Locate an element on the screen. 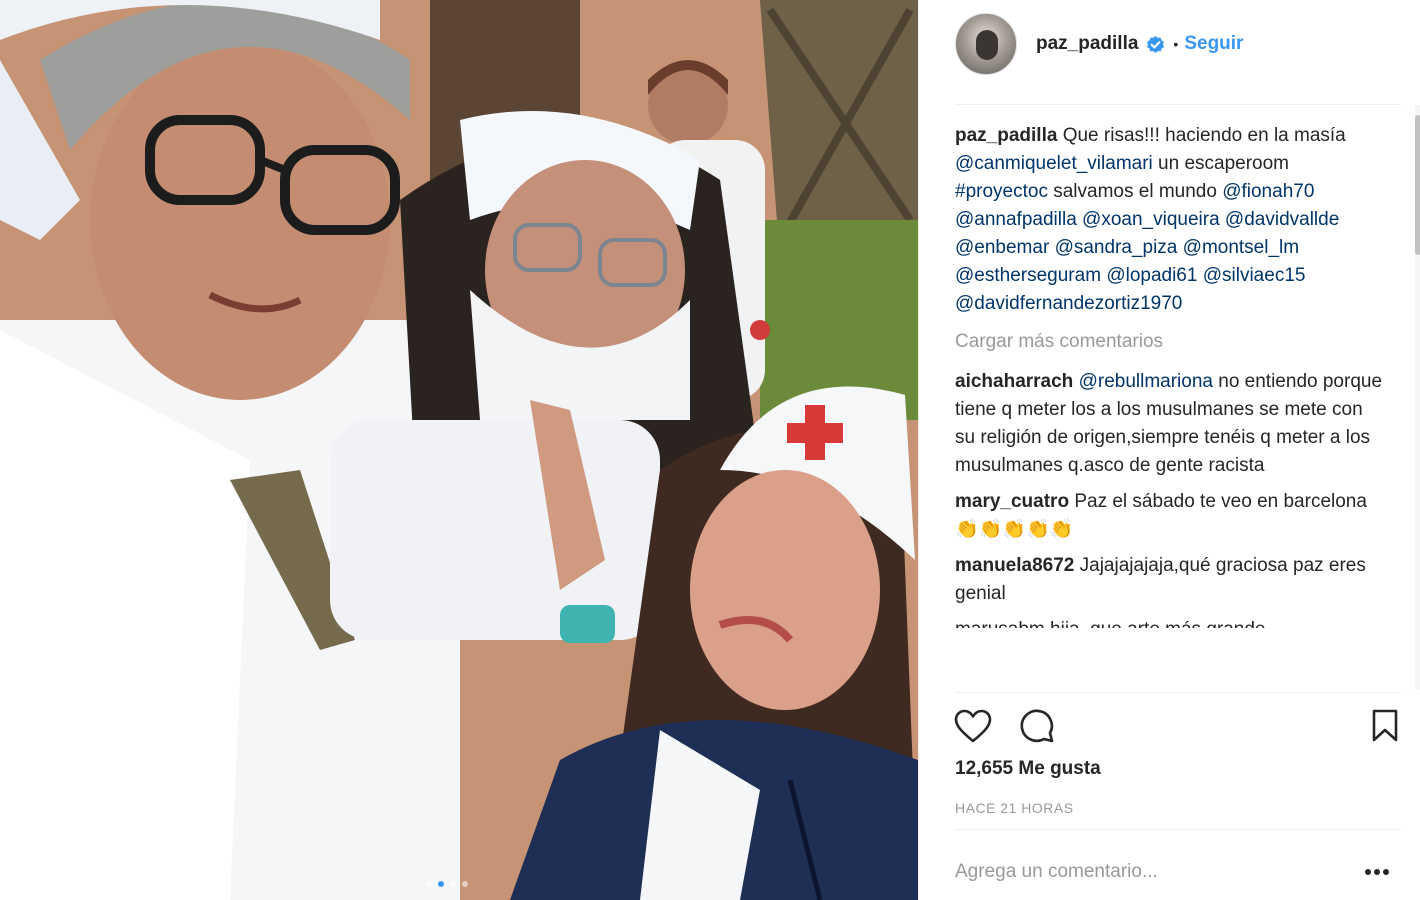  comments-divider is located at coordinates (1178, 692).